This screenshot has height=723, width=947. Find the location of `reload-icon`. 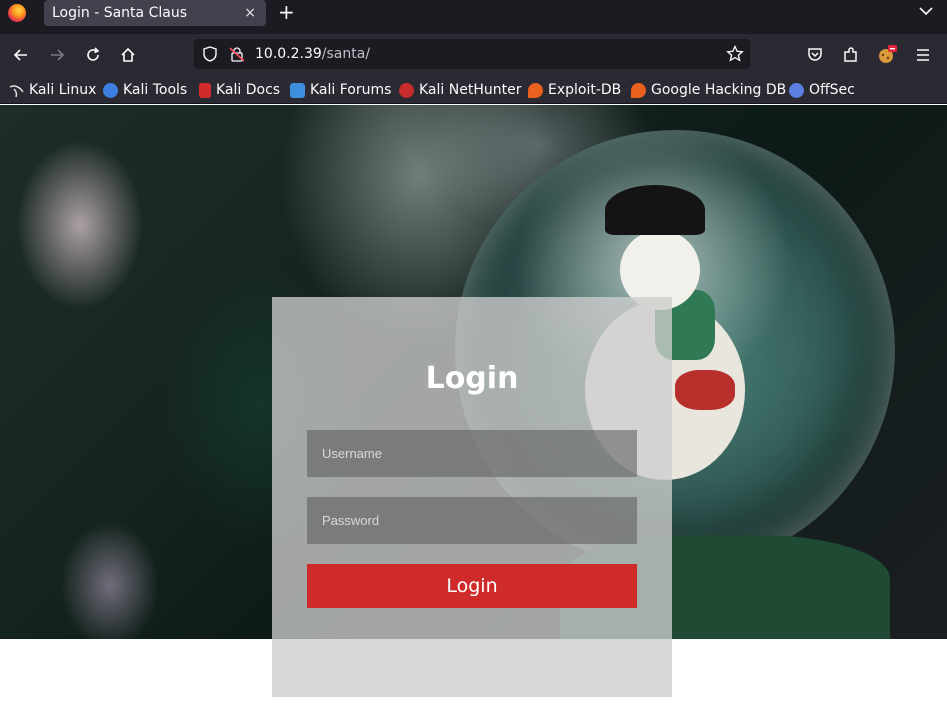

reload-icon is located at coordinates (93, 55).